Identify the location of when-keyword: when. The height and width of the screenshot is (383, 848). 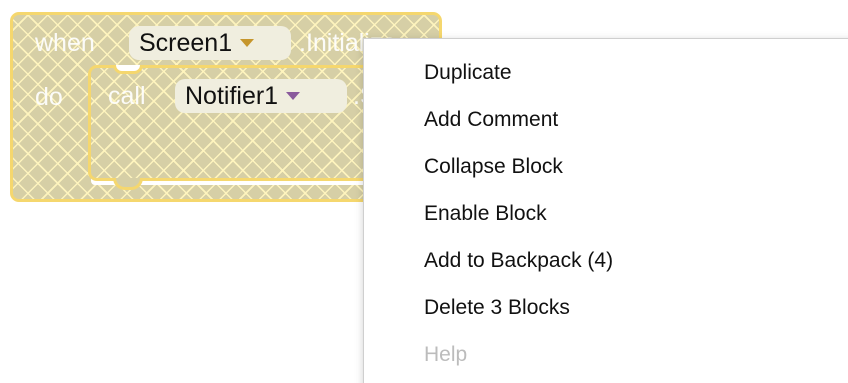
(65, 43).